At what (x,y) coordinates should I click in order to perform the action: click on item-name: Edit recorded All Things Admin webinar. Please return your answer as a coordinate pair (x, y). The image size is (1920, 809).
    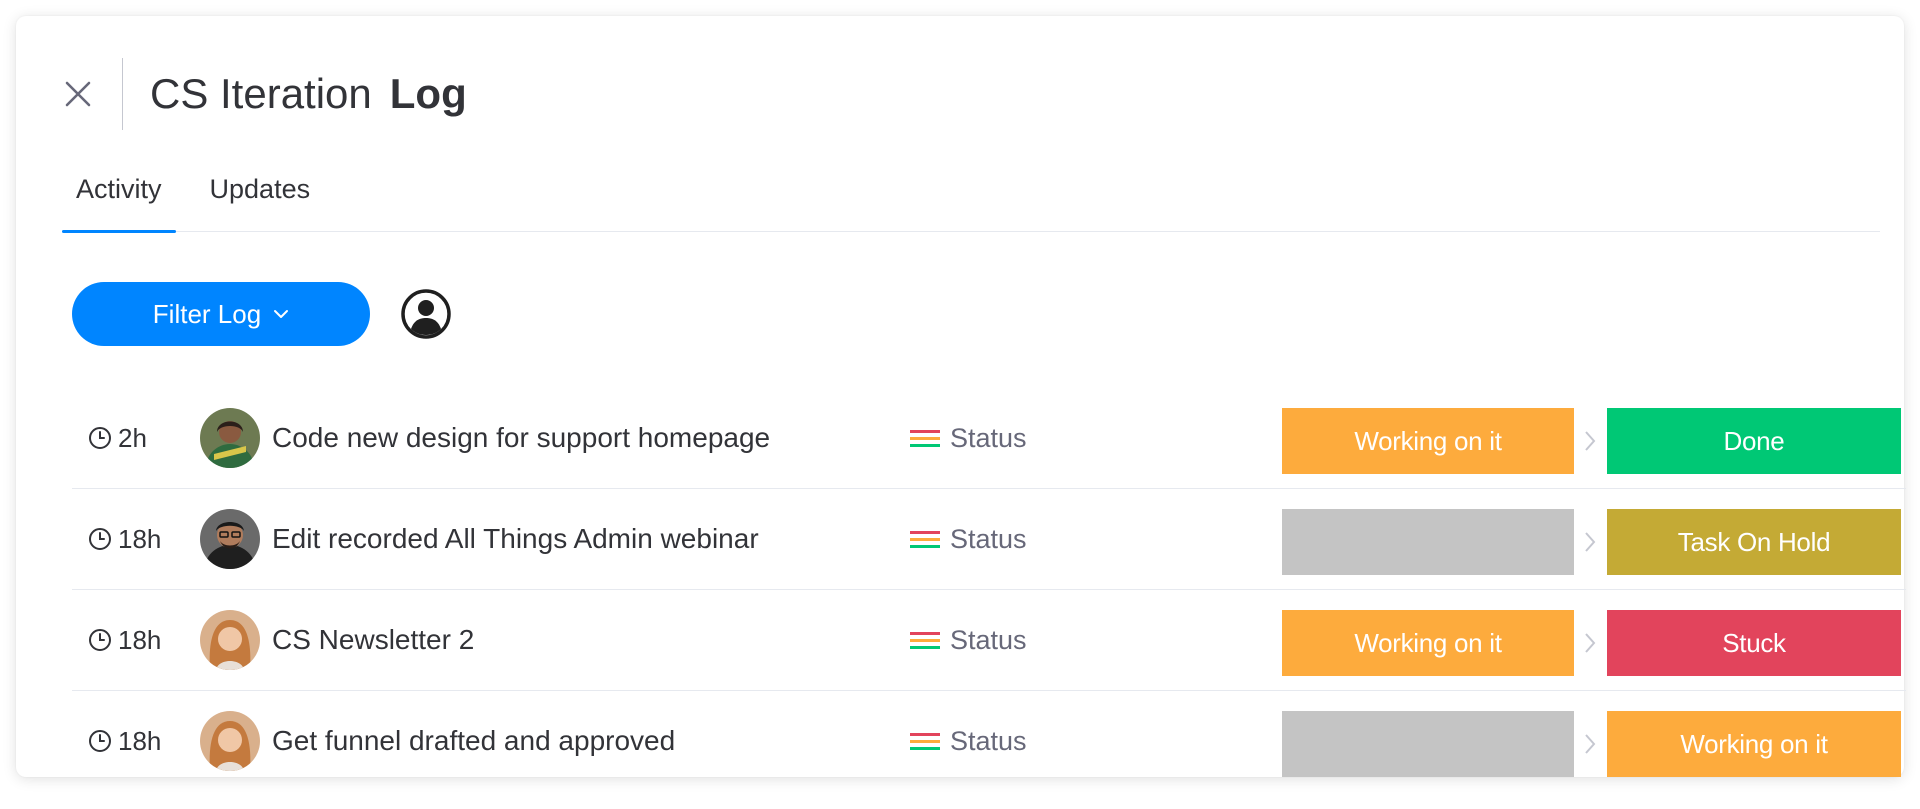
    Looking at the image, I should click on (515, 539).